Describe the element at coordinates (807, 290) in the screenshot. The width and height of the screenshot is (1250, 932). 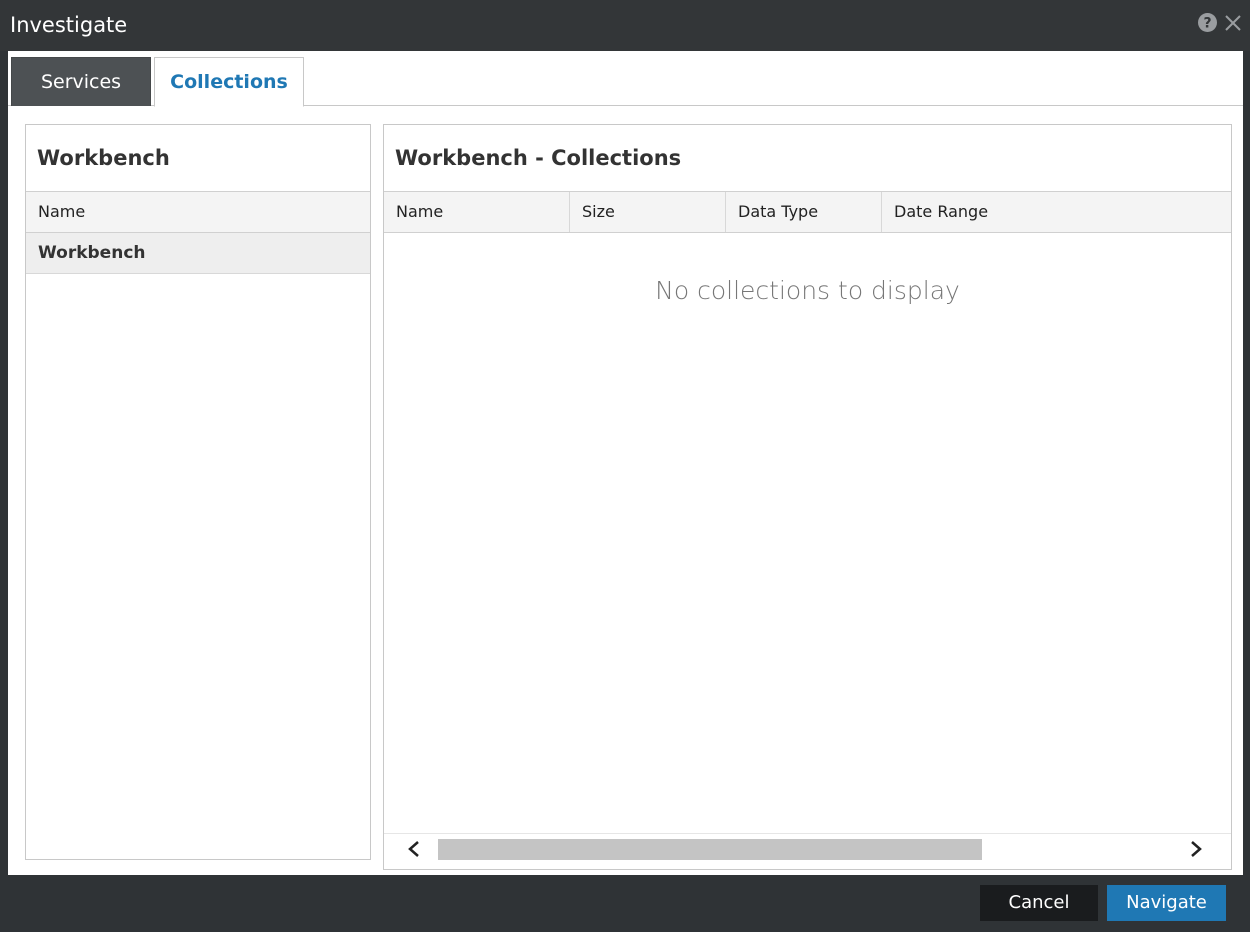
I see `empty-state-message: No collections to display` at that location.